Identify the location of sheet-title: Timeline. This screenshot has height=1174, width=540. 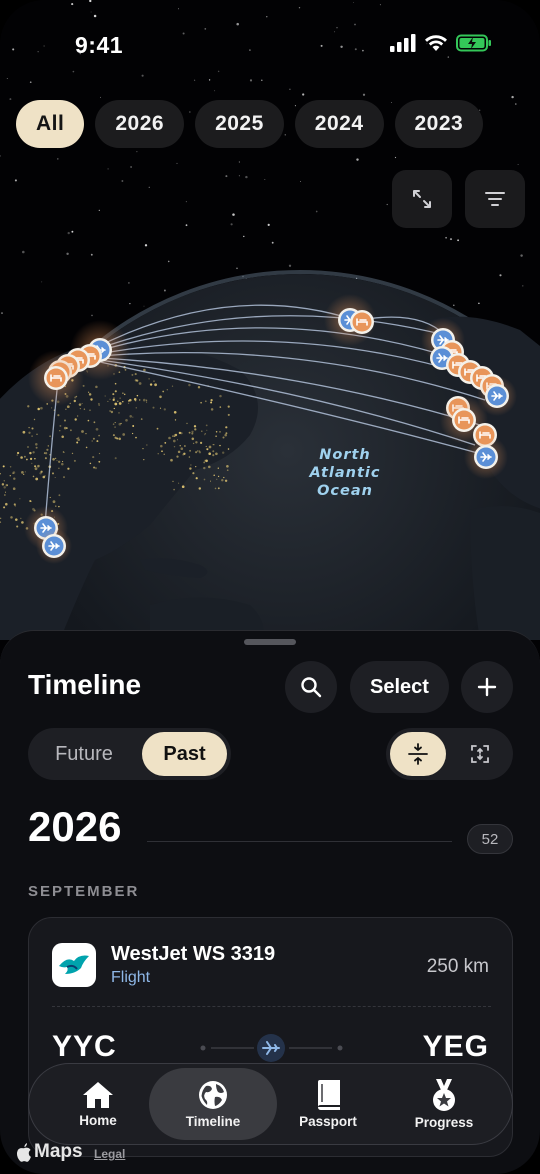
(85, 684).